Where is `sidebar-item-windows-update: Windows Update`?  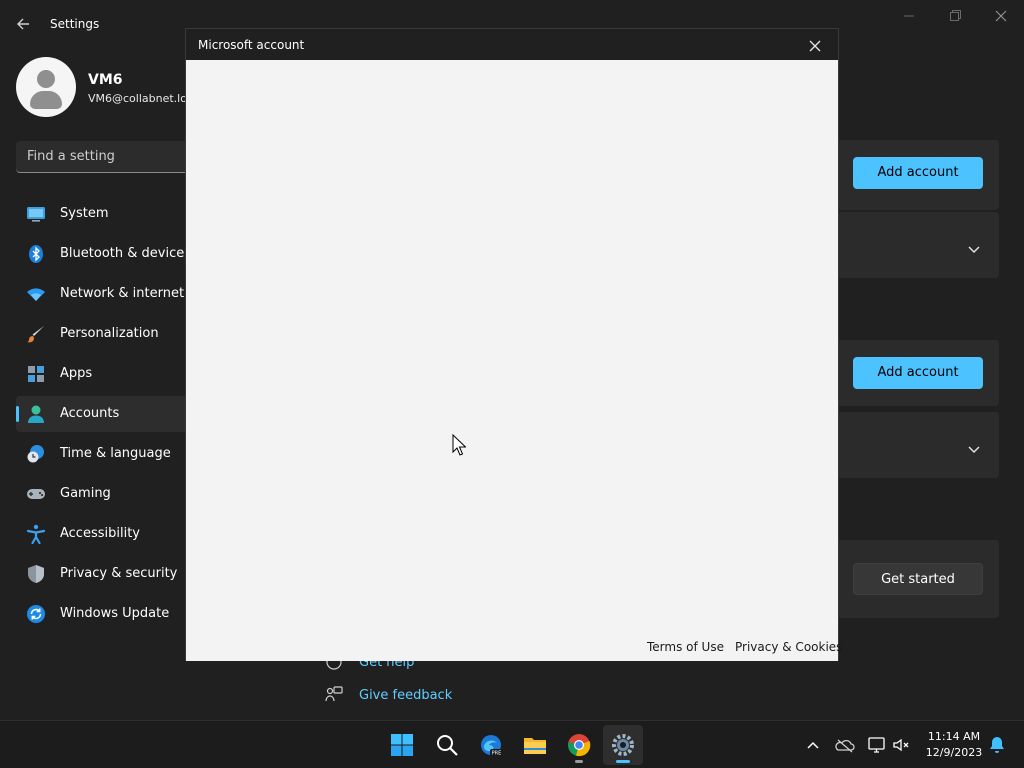 sidebar-item-windows-update: Windows Update is located at coordinates (106, 614).